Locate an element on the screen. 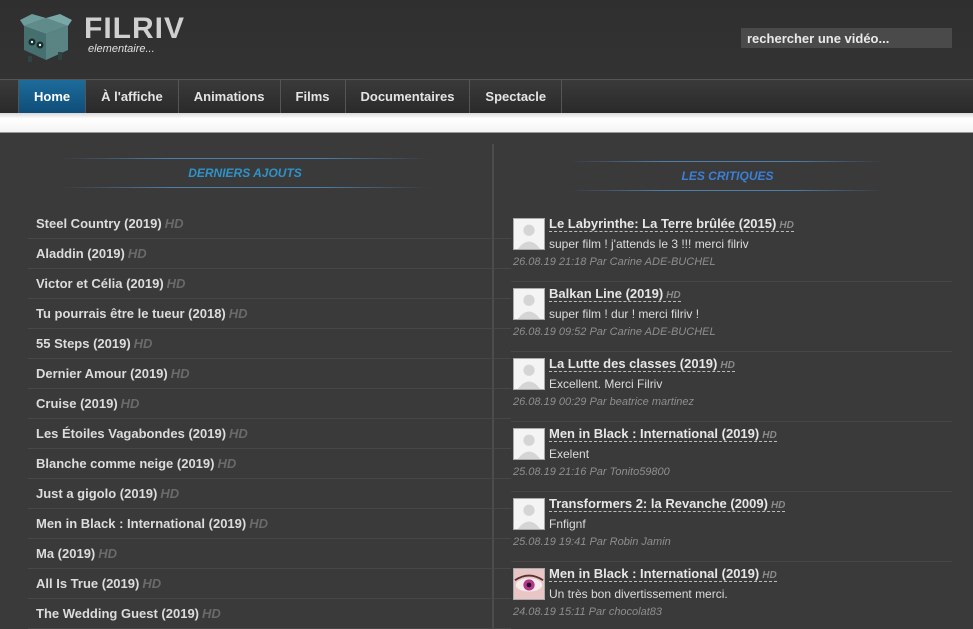  eye-avatar-icon is located at coordinates (529, 584).